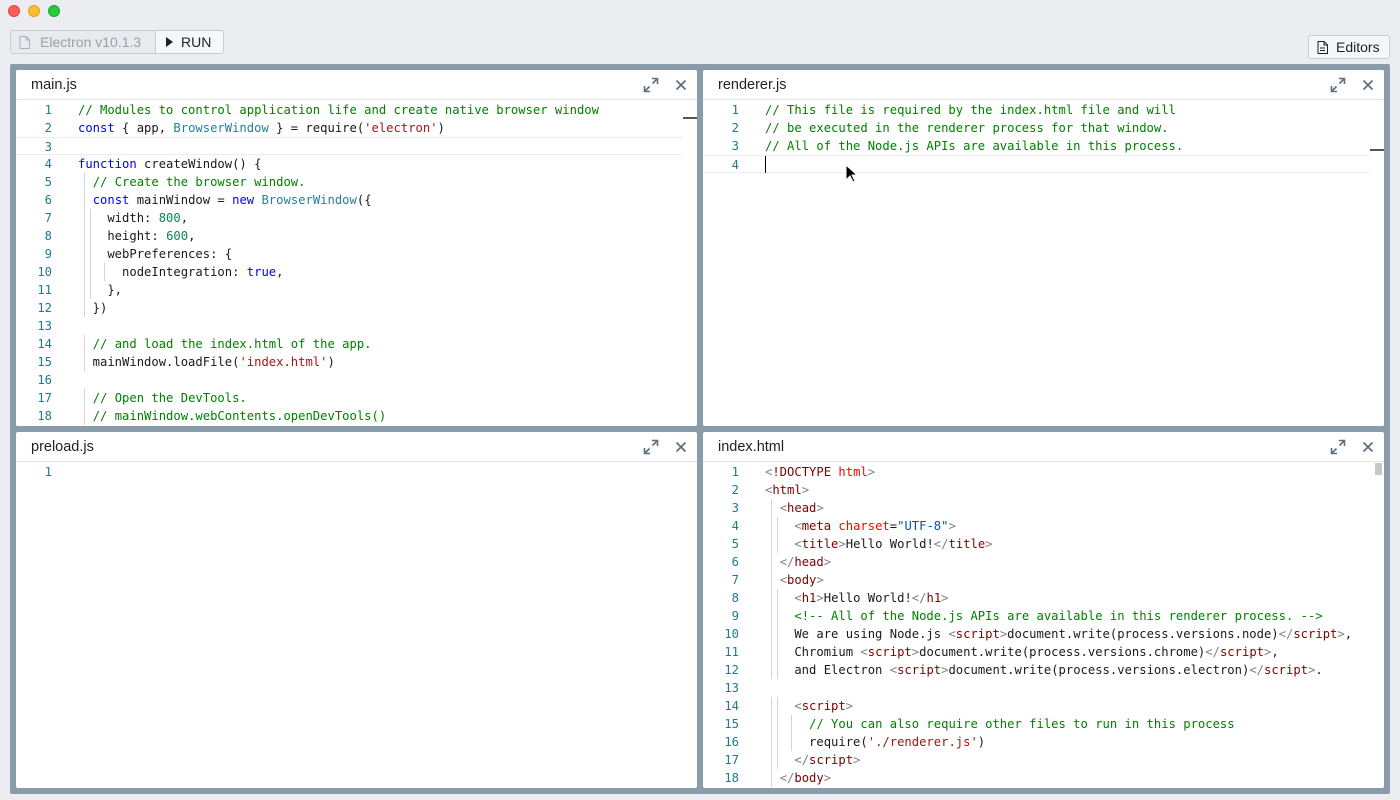 This screenshot has width=1400, height=800. I want to click on code-line: 15 mainWindow.loadFile('index.html'), so click(349, 362).